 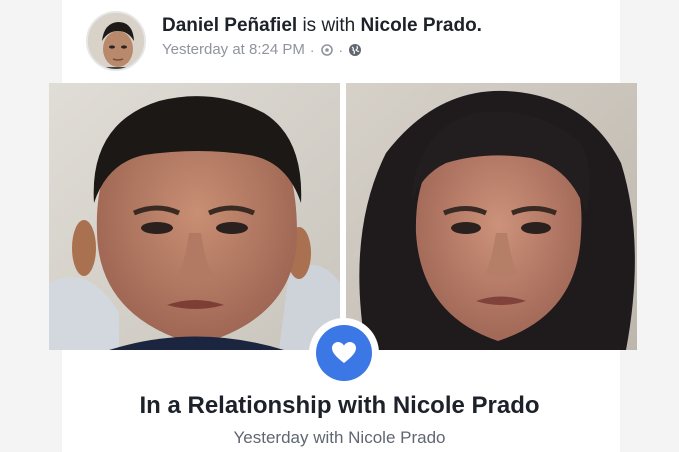 I want to click on tagged-person-link: Nicole Prado., so click(x=421, y=25).